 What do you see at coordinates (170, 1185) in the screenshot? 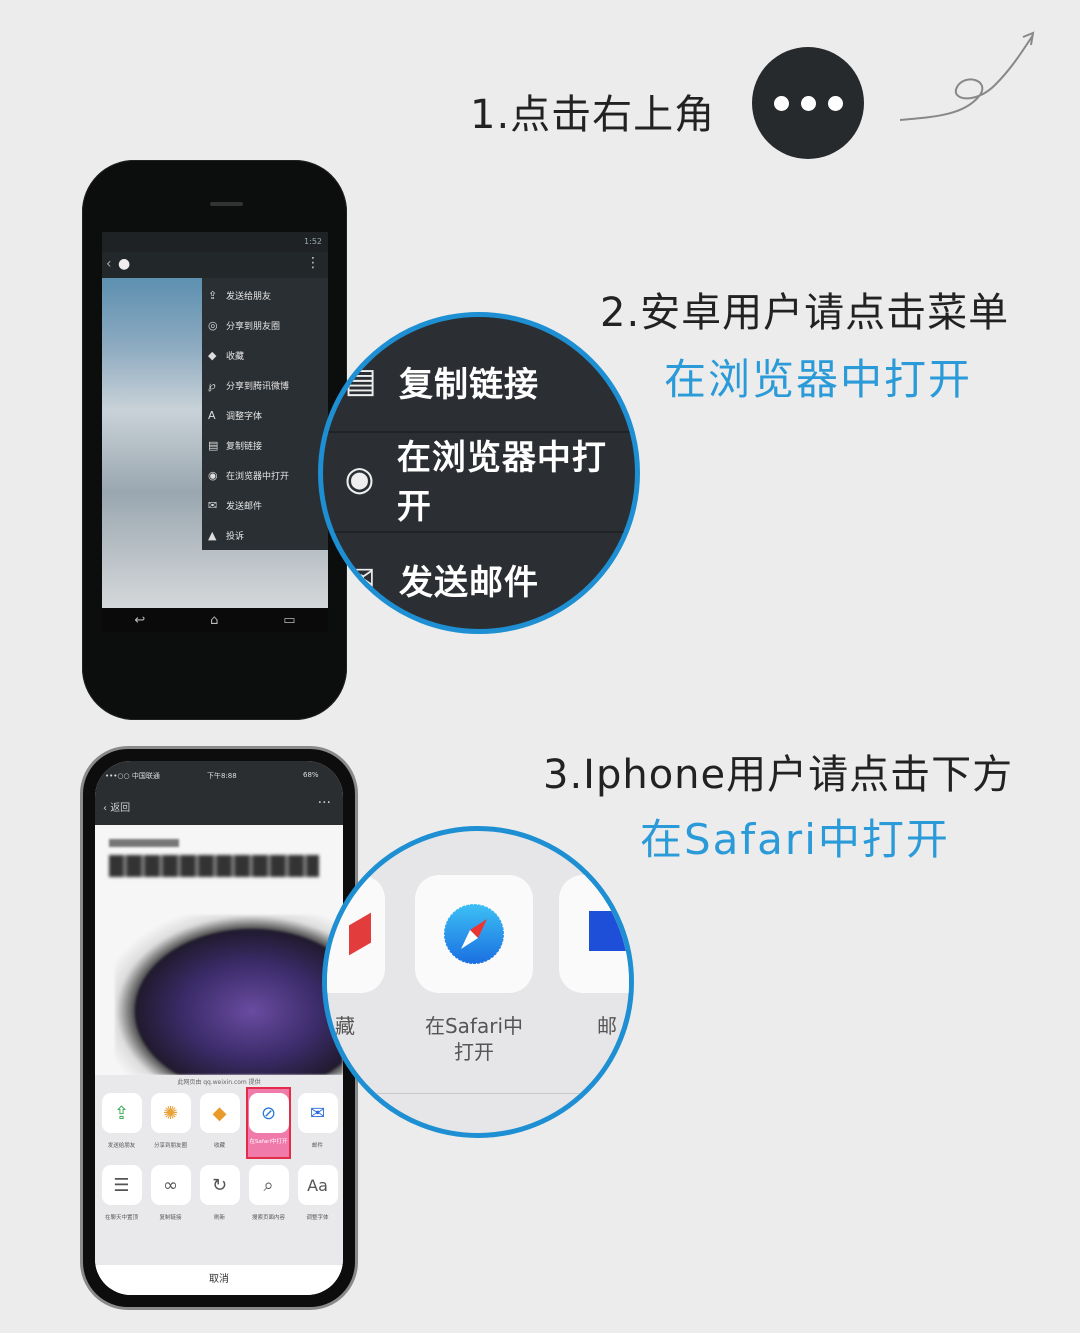
I see `link-icon: ∞` at bounding box center [170, 1185].